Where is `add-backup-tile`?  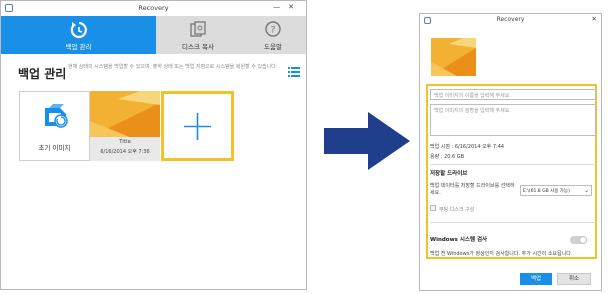
add-backup-tile is located at coordinates (197, 126).